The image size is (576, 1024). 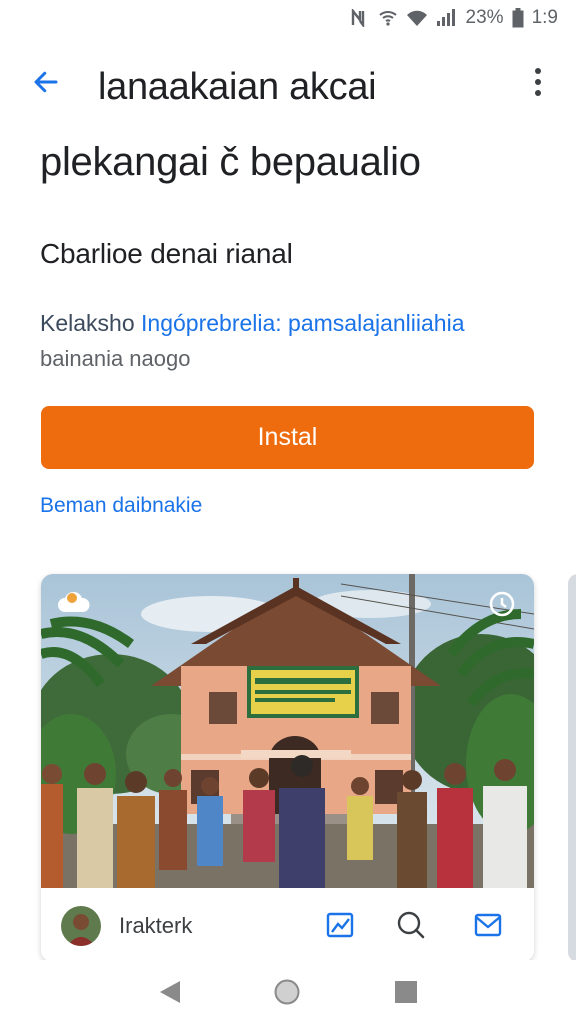 What do you see at coordinates (155, 926) in the screenshot?
I see `author-name: Irakterk` at bounding box center [155, 926].